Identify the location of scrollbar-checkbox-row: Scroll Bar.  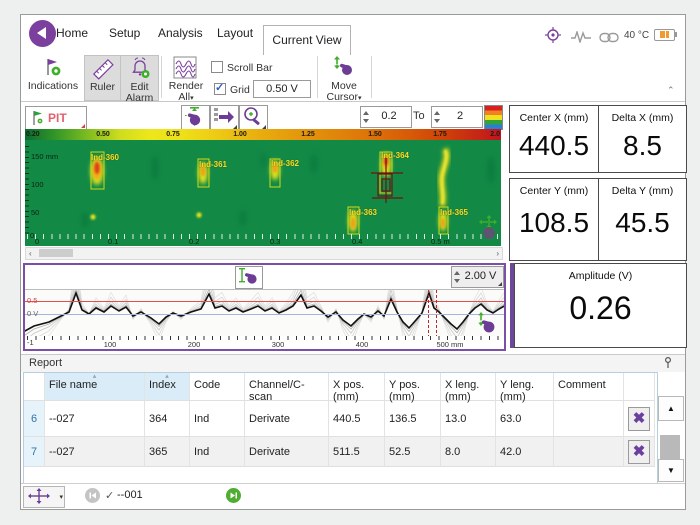
(242, 67).